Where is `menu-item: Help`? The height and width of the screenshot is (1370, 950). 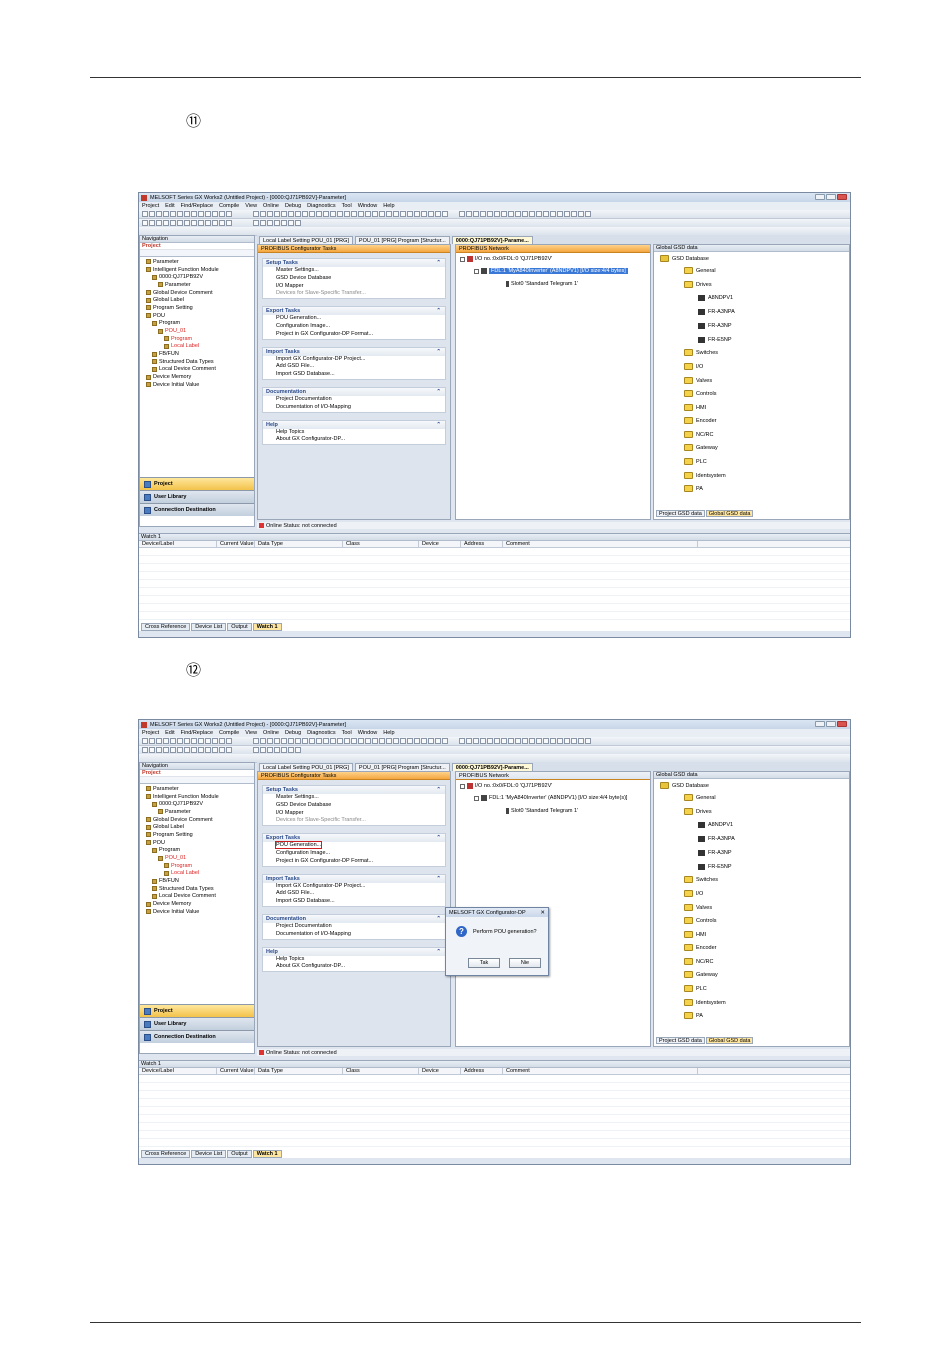
menu-item: Help is located at coordinates (388, 733).